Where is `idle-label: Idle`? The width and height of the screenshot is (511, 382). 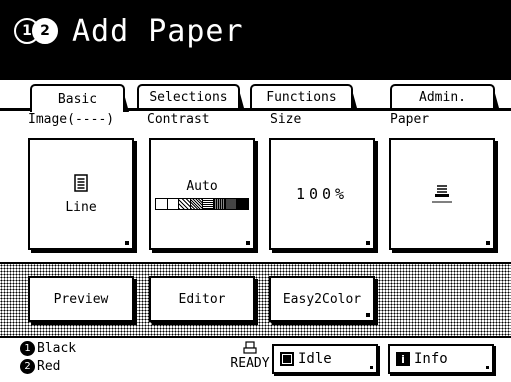
idle-label: Idle is located at coordinates (315, 359).